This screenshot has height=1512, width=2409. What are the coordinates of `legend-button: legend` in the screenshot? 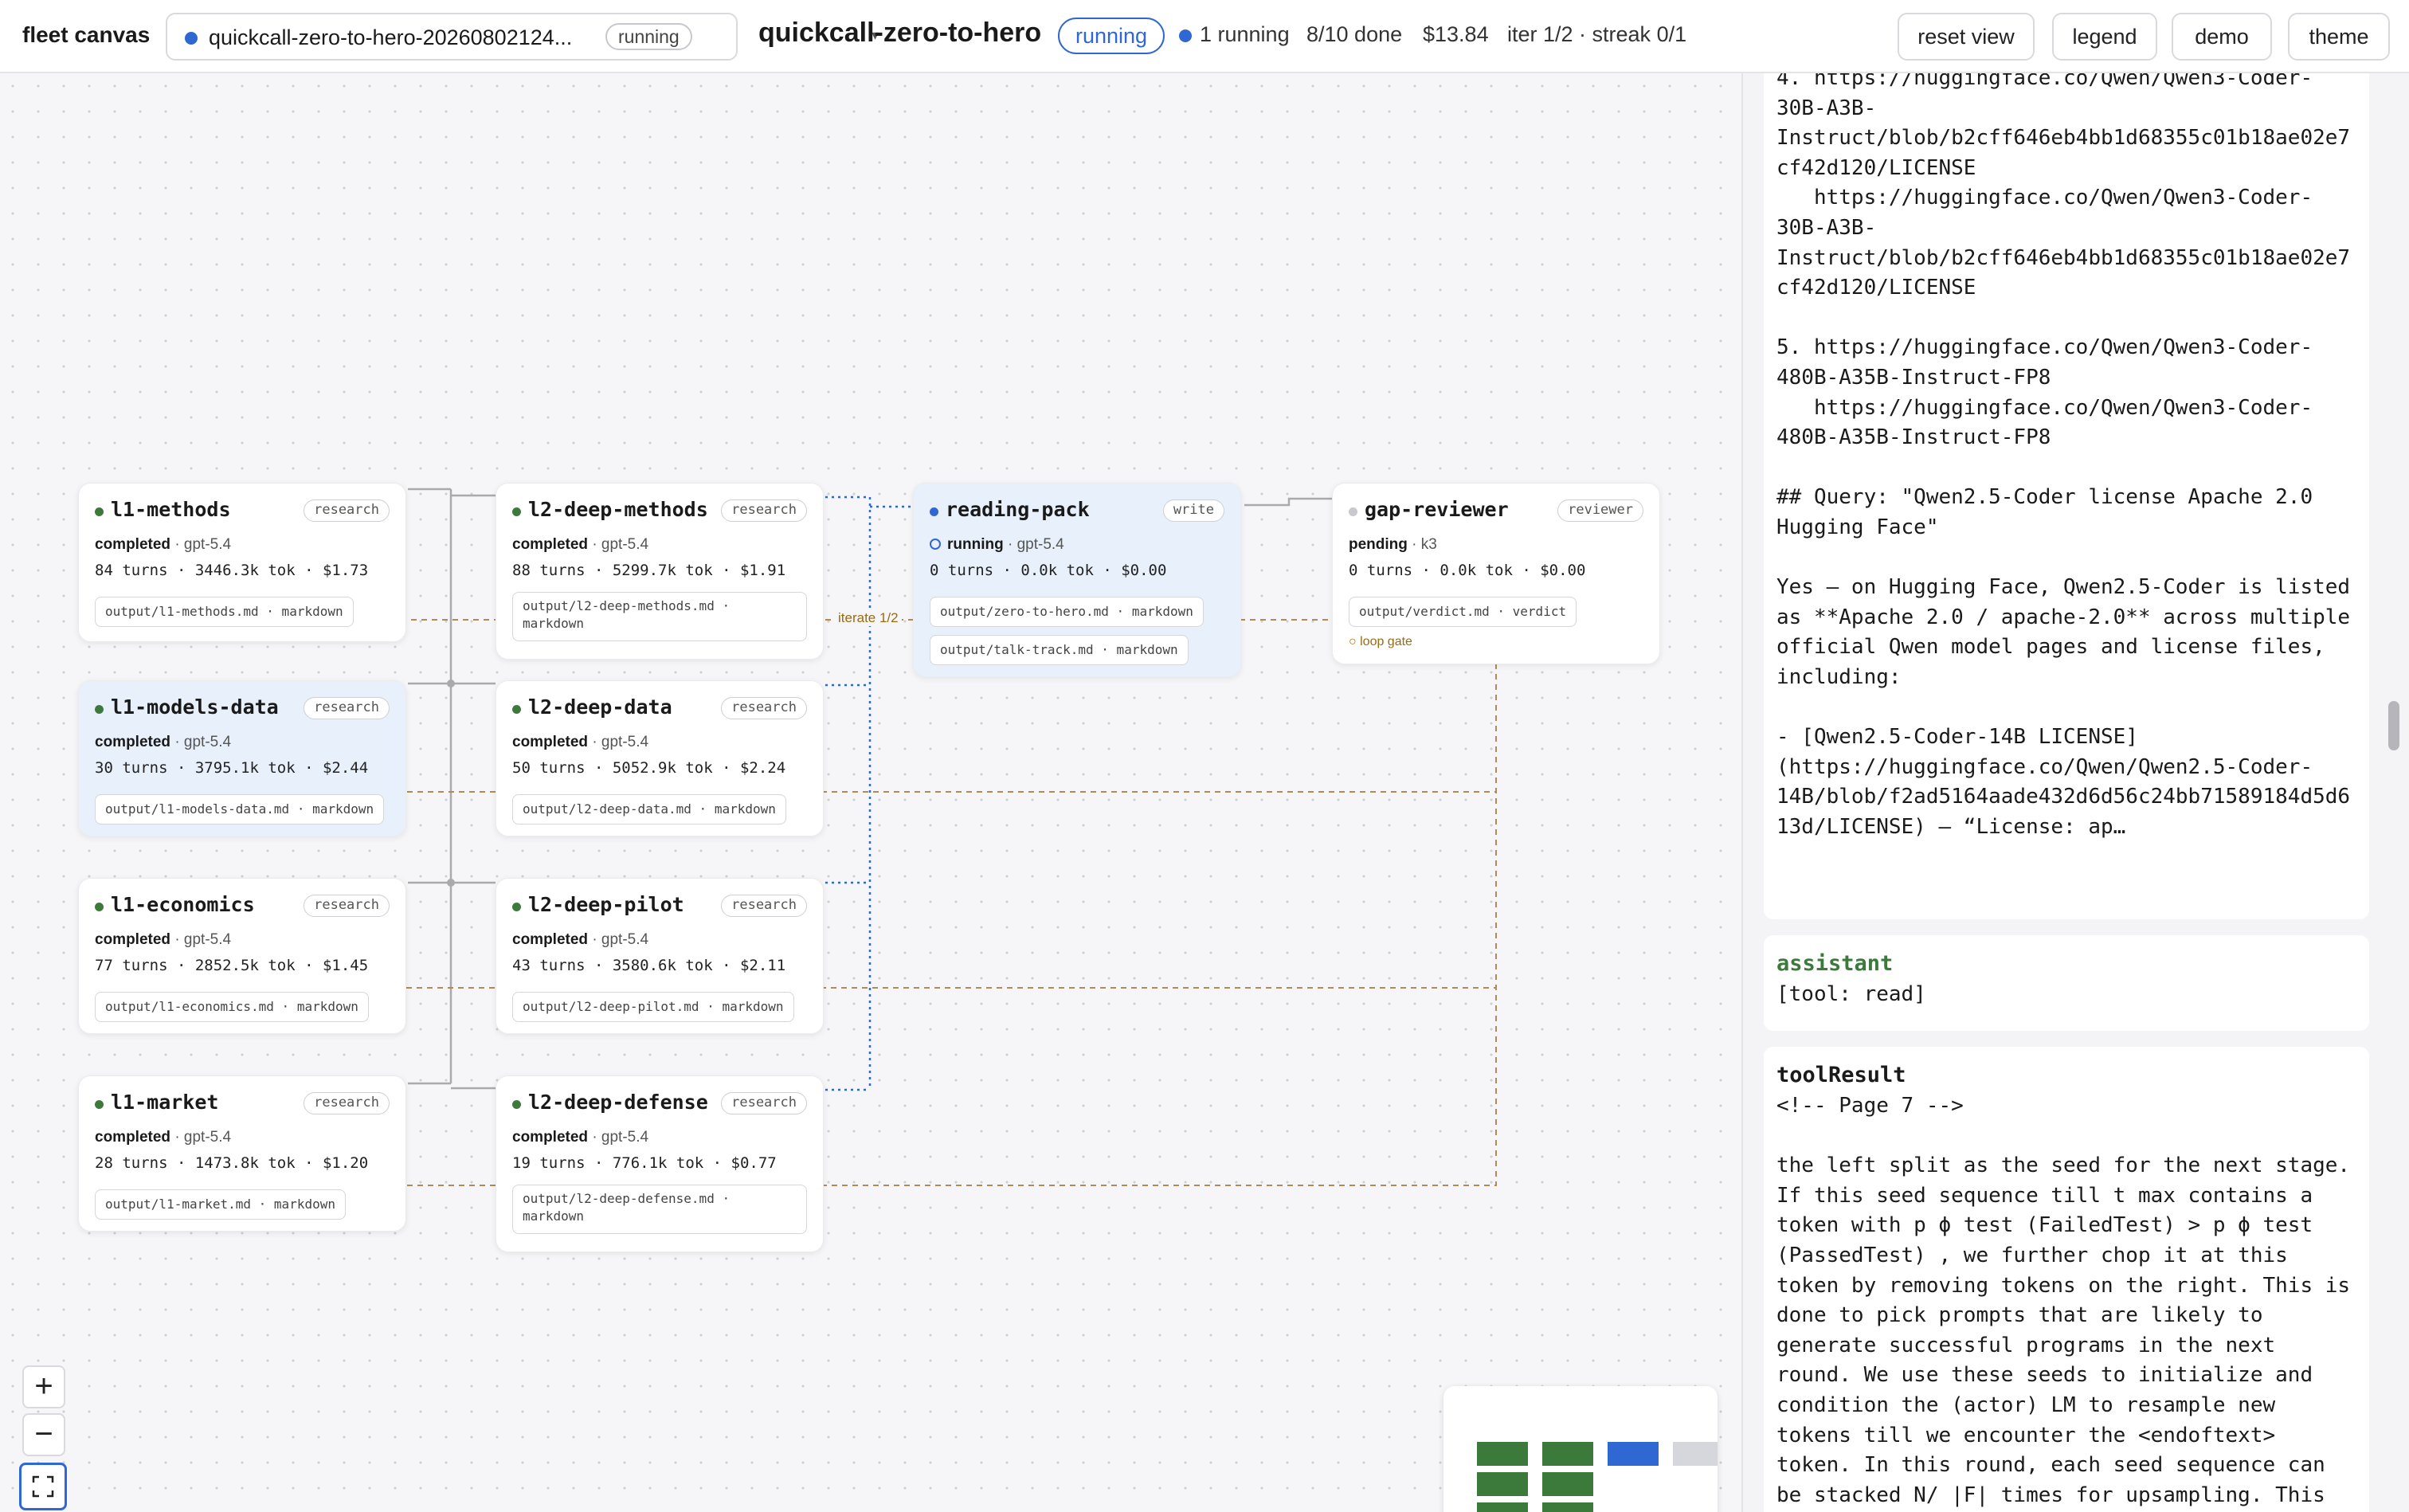 It's located at (2104, 37).